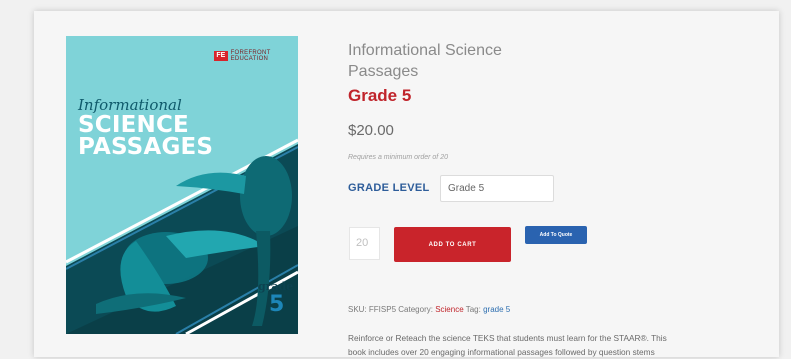 Image resolution: width=791 pixels, height=359 pixels. Describe the element at coordinates (473, 309) in the screenshot. I see `tag-label: Tag:` at that location.